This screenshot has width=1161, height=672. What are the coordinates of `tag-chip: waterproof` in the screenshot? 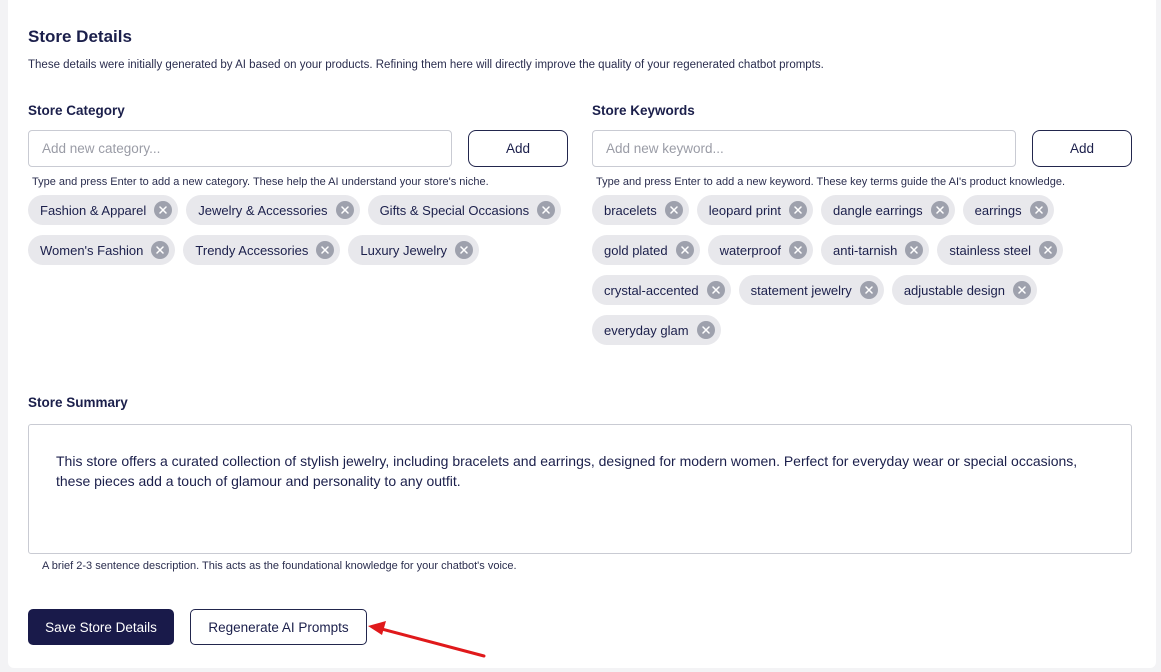 It's located at (760, 250).